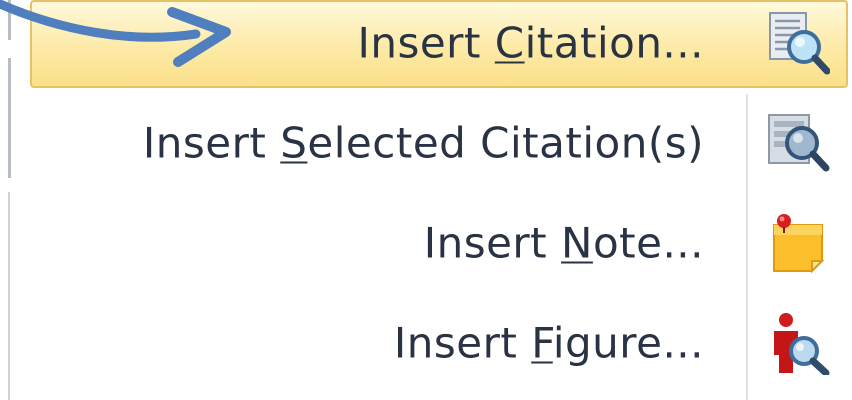  I want to click on menu-mnemonic: S, so click(294, 143).